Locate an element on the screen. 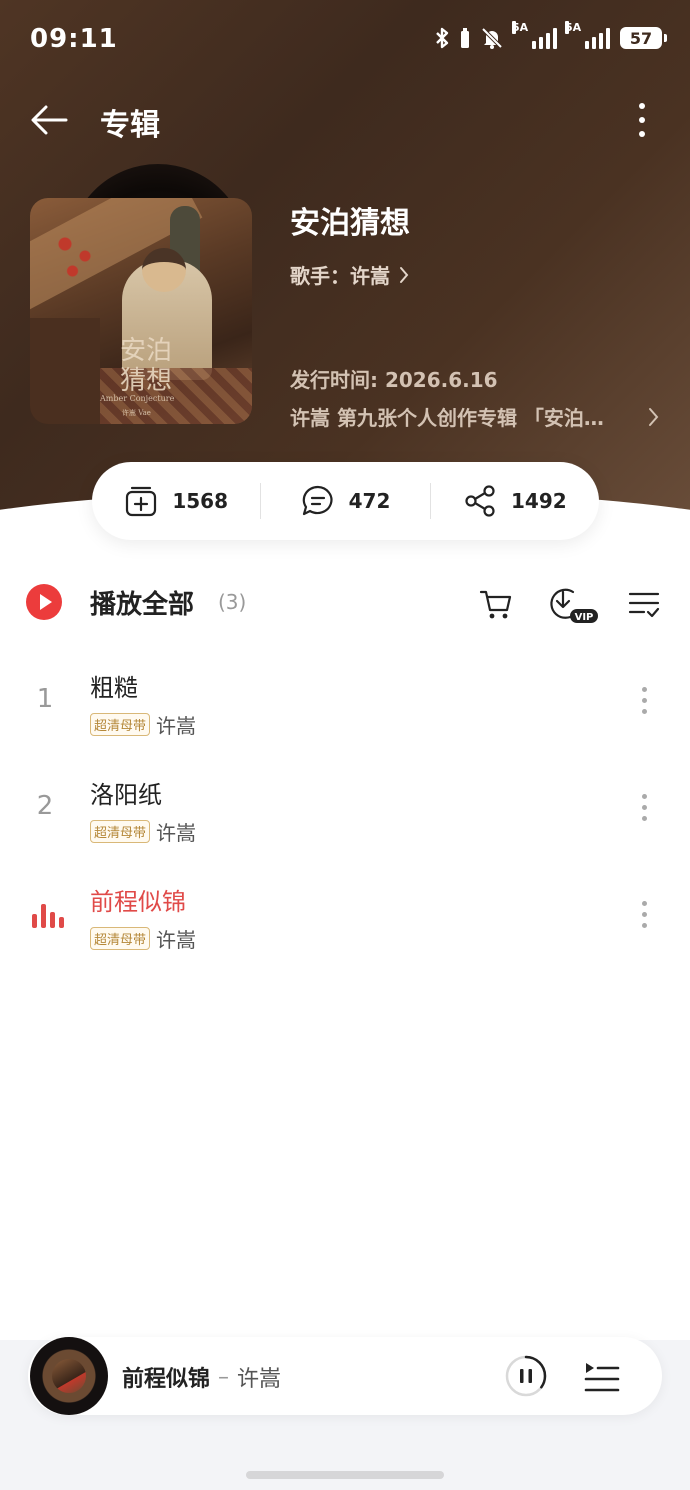 This screenshot has width=690, height=1490. artist-link: 歌手：许嵩 is located at coordinates (350, 274).